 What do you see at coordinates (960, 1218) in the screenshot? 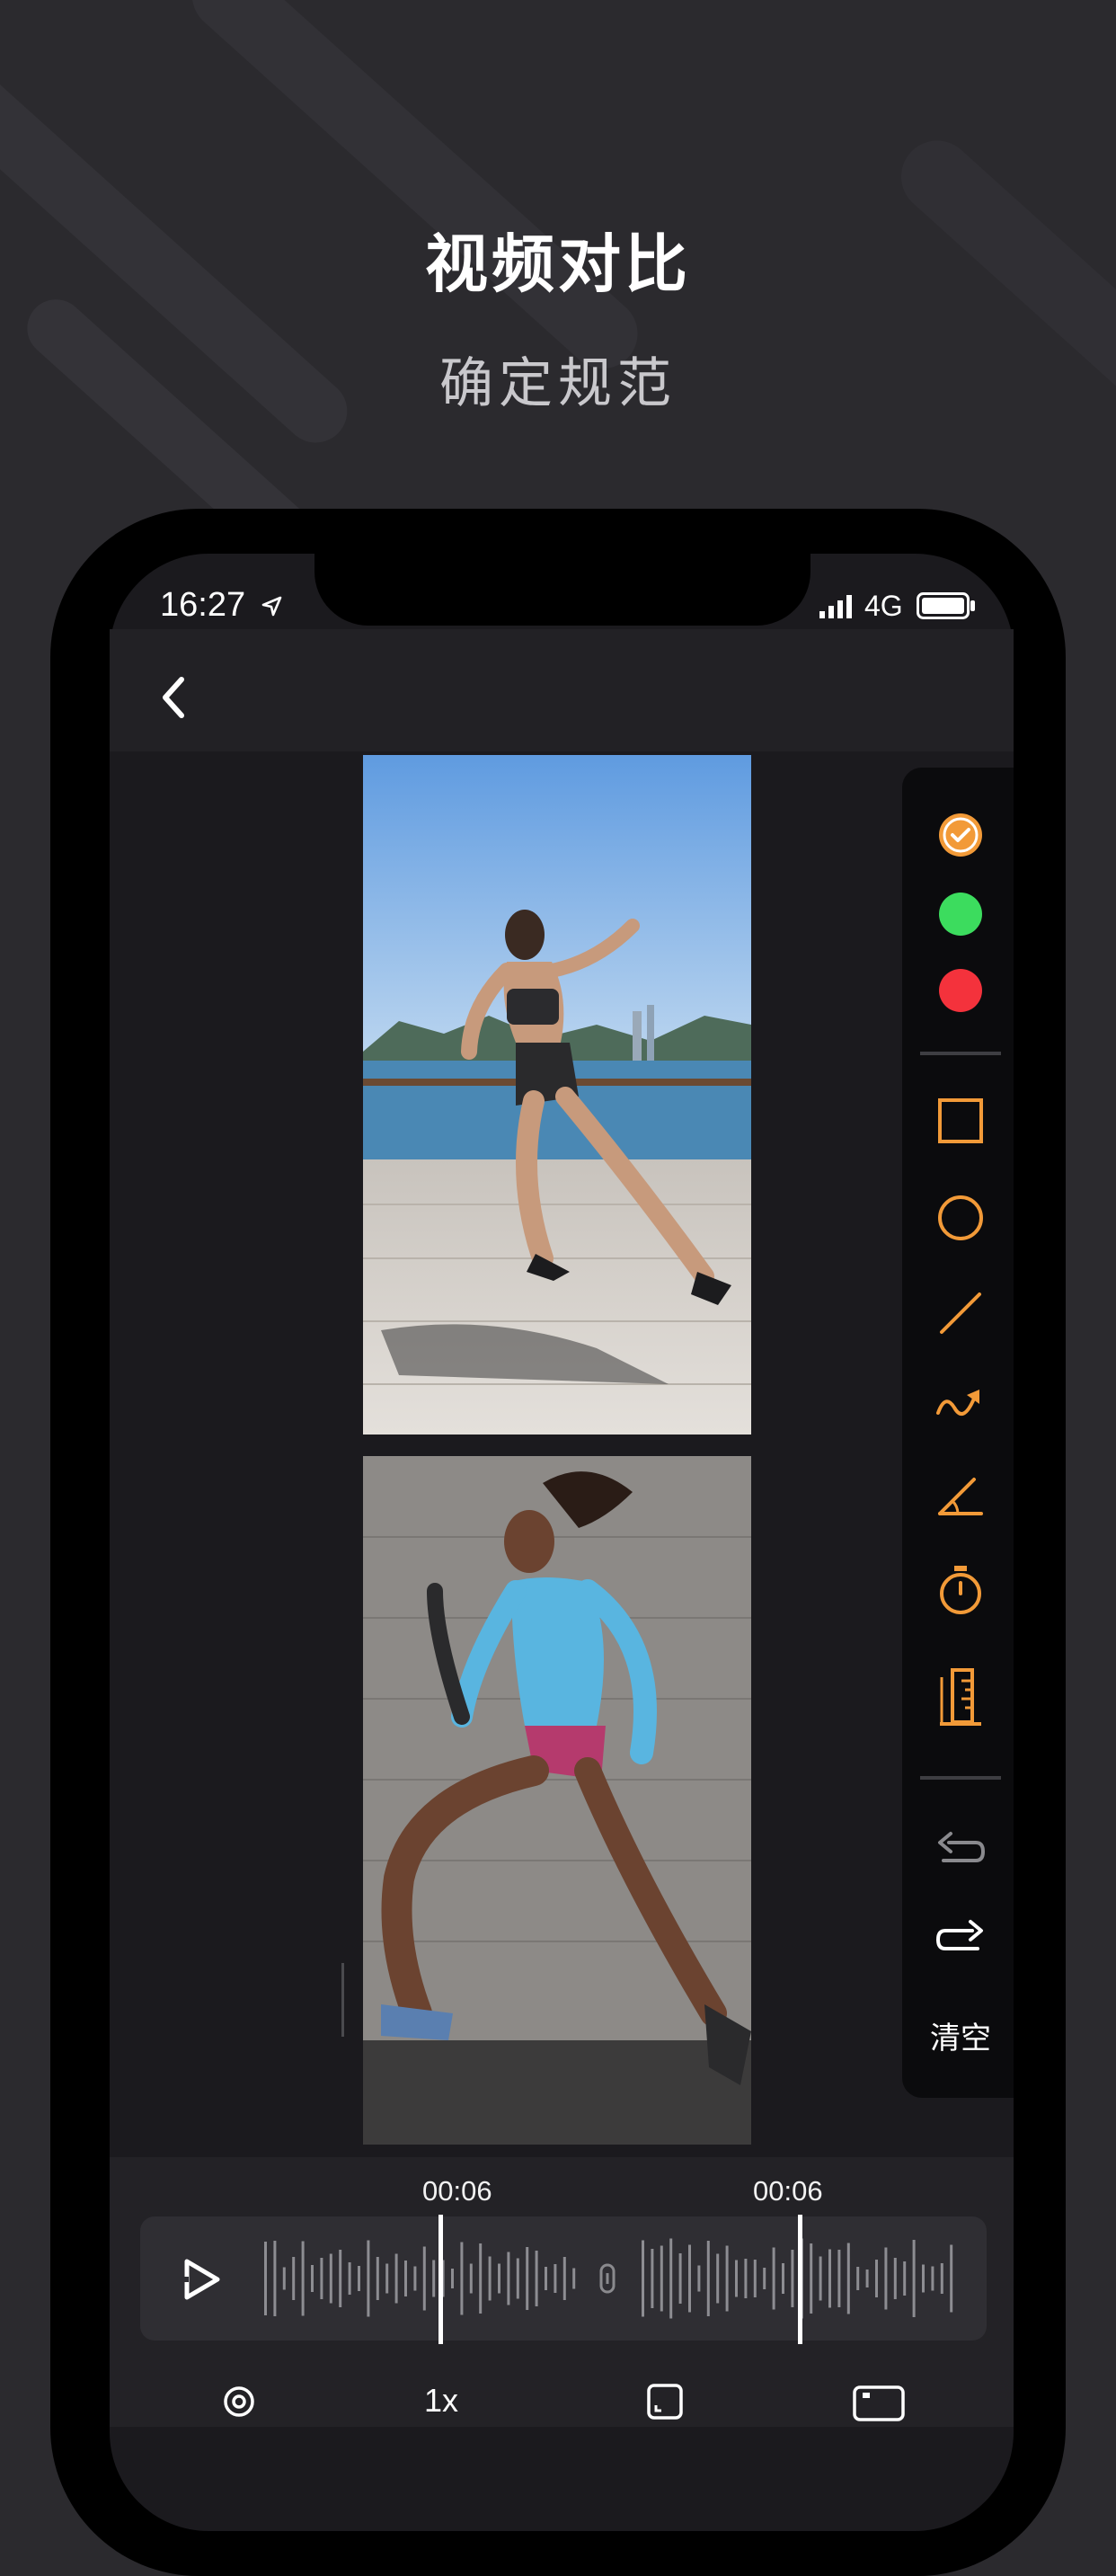
I see `circle-icon` at bounding box center [960, 1218].